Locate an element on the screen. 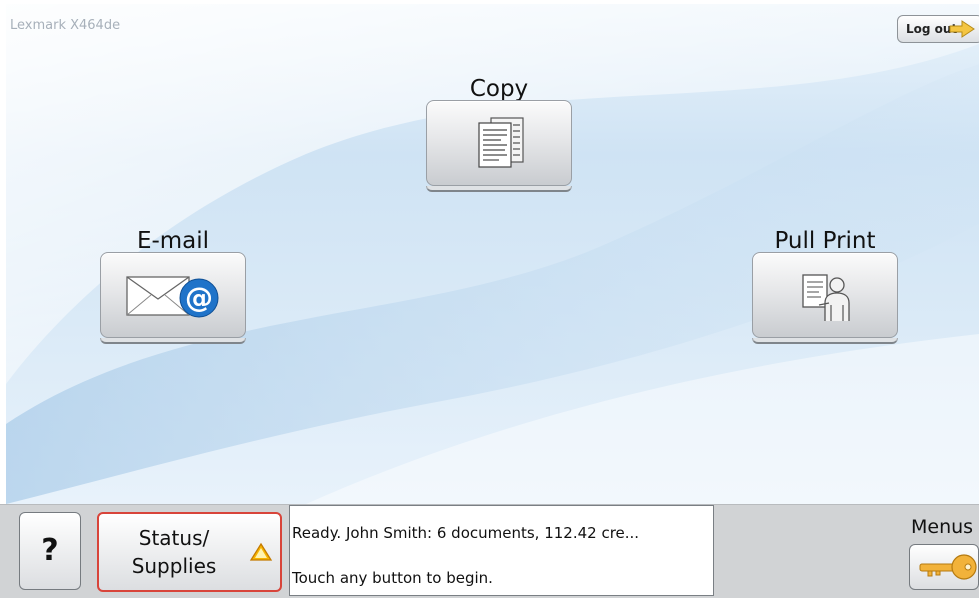 Image resolution: width=979 pixels, height=598 pixels. copy-button is located at coordinates (499, 143).